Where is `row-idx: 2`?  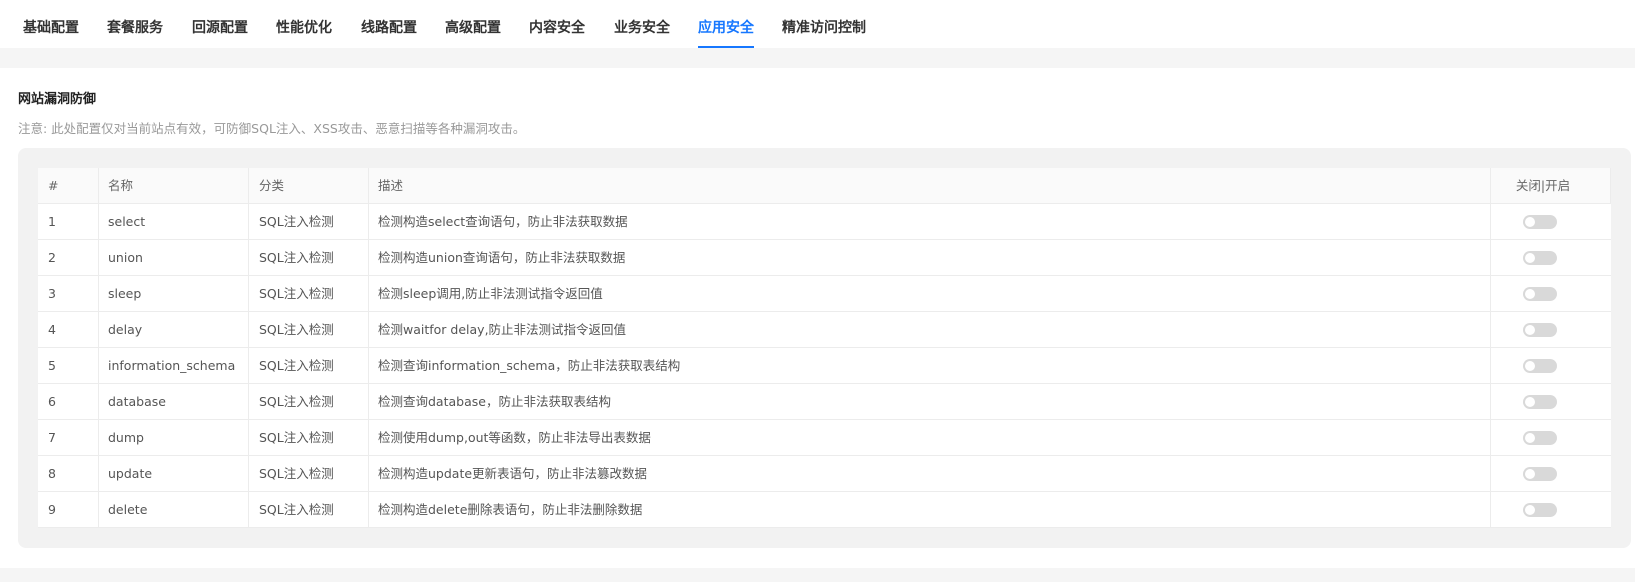 row-idx: 2 is located at coordinates (52, 257).